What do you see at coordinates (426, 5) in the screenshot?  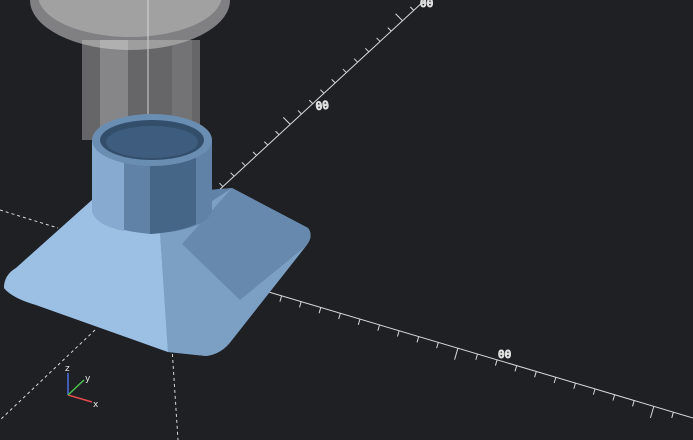 I see `top-axis-tick-label: 00` at bounding box center [426, 5].